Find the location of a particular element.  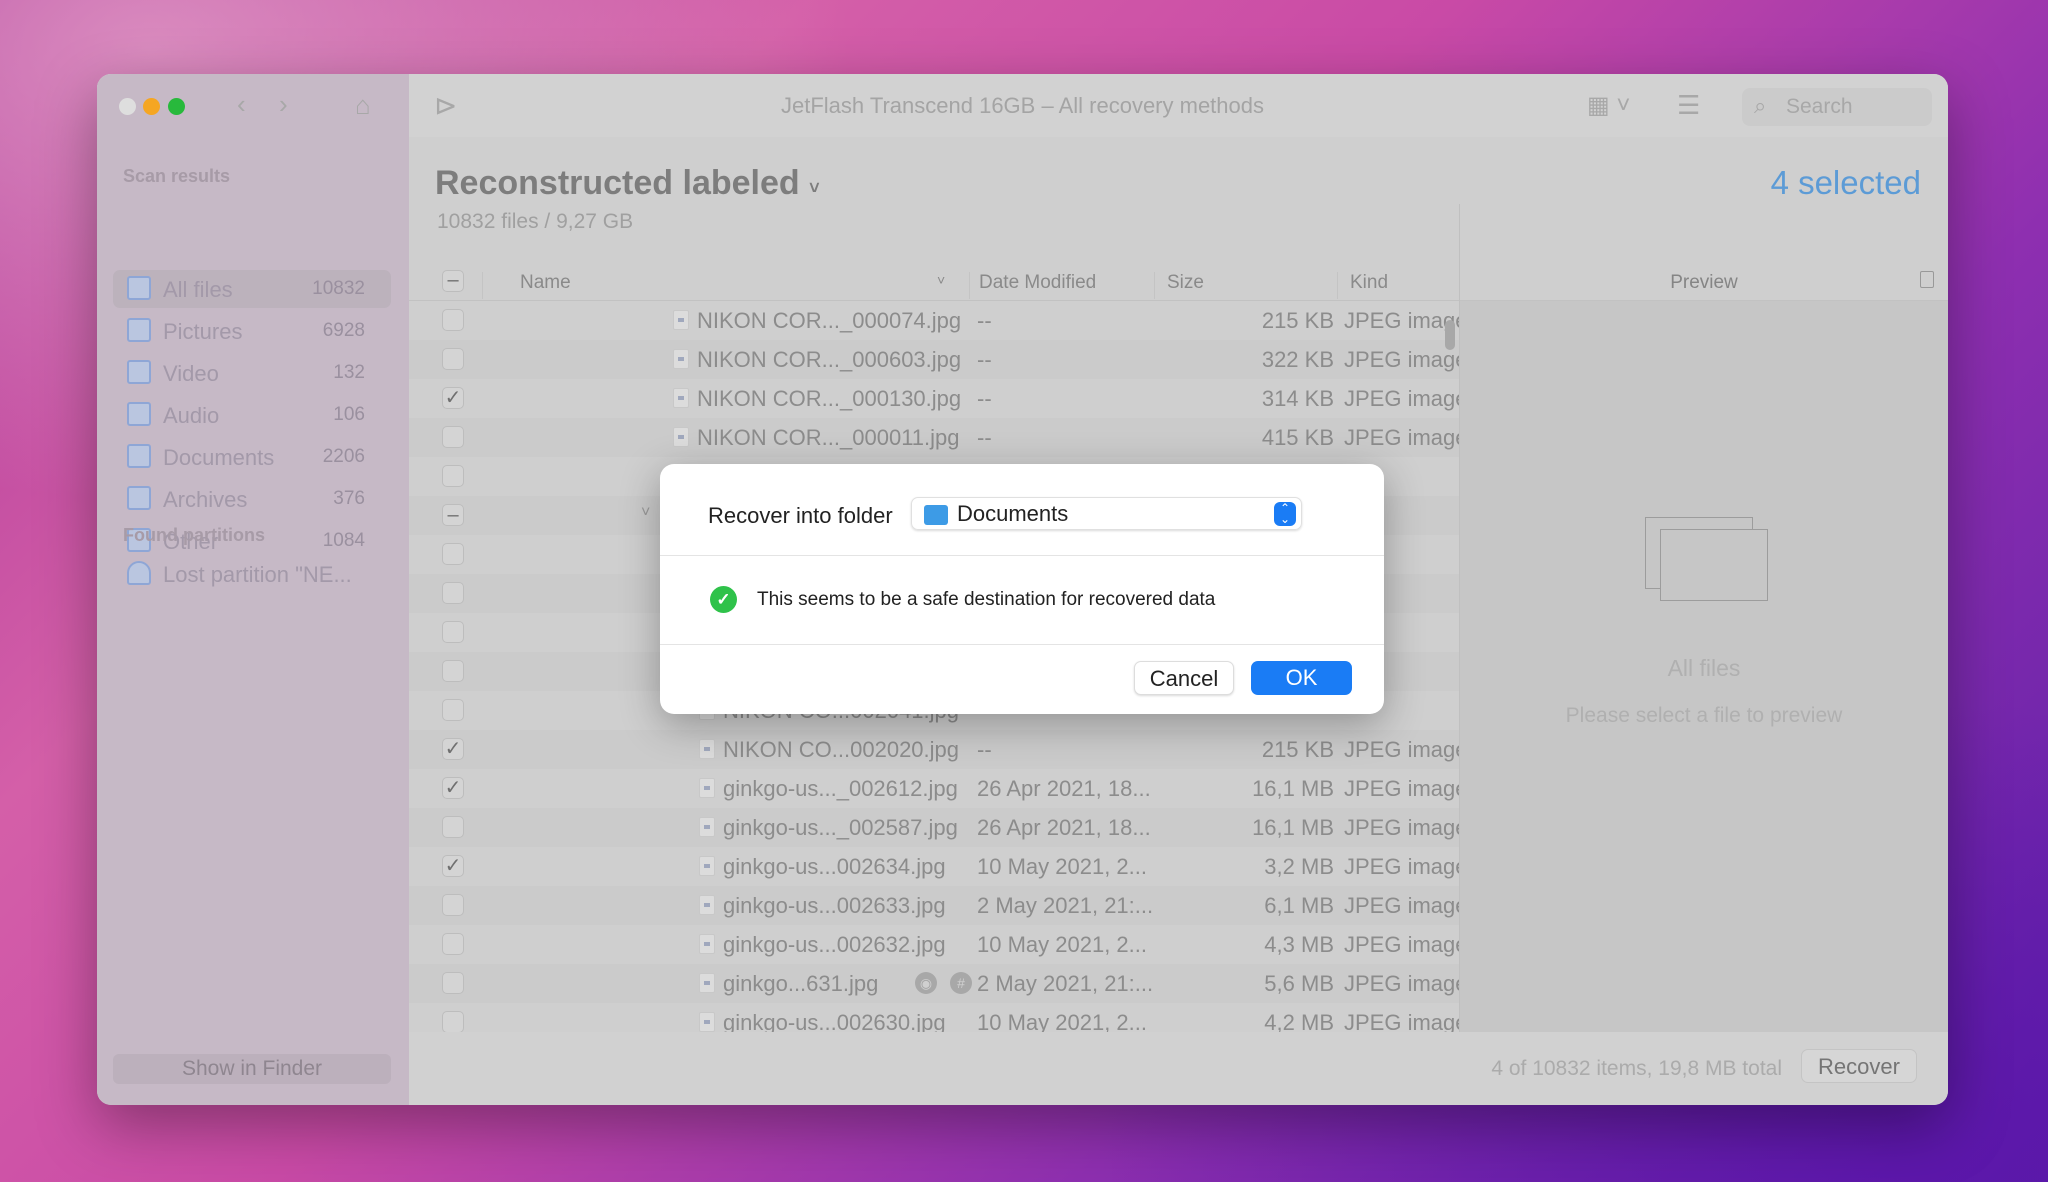

file-size: 16,1 MB is located at coordinates (1293, 788).